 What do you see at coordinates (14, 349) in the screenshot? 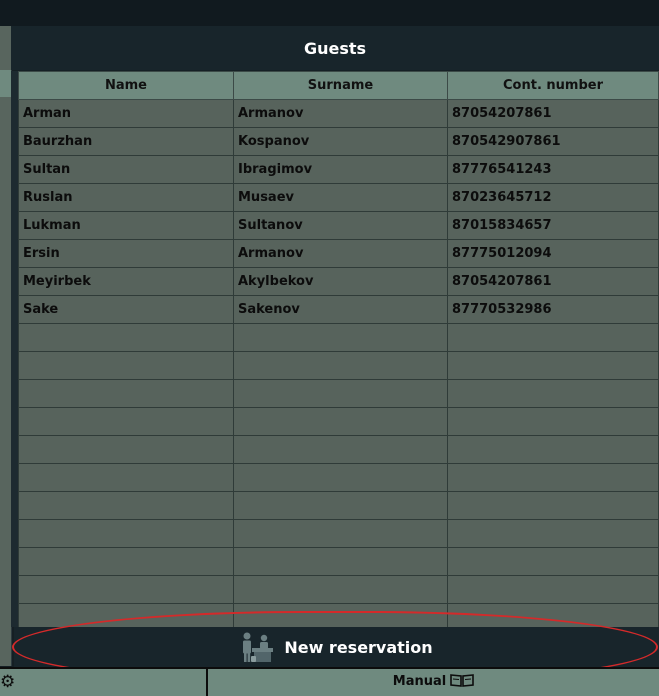
I see `table-left-rail` at bounding box center [14, 349].